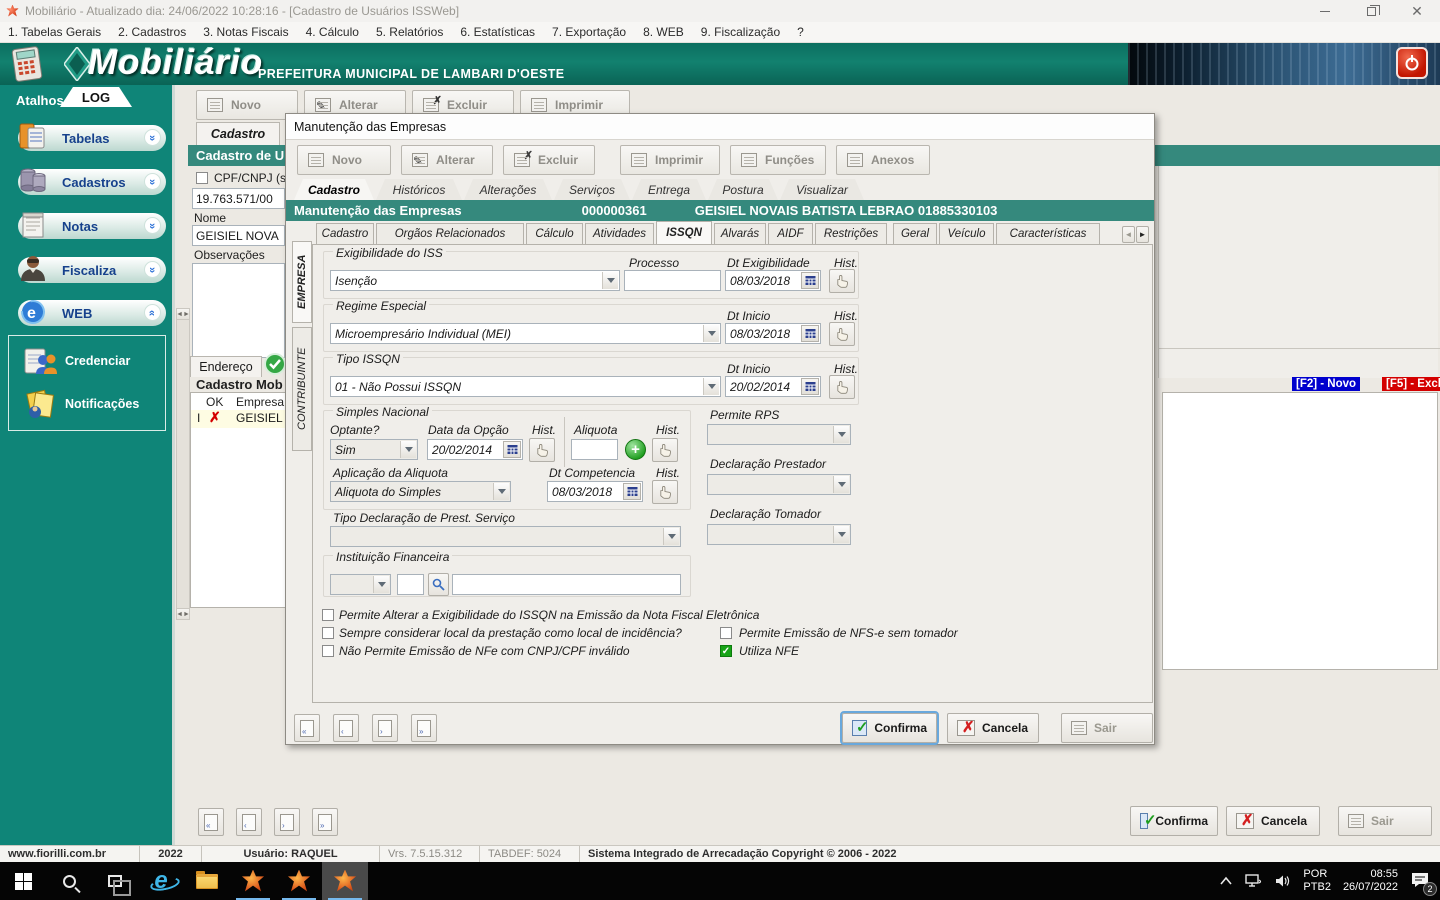  I want to click on sidebar-item-credenciar: Credenciar, so click(76, 361).